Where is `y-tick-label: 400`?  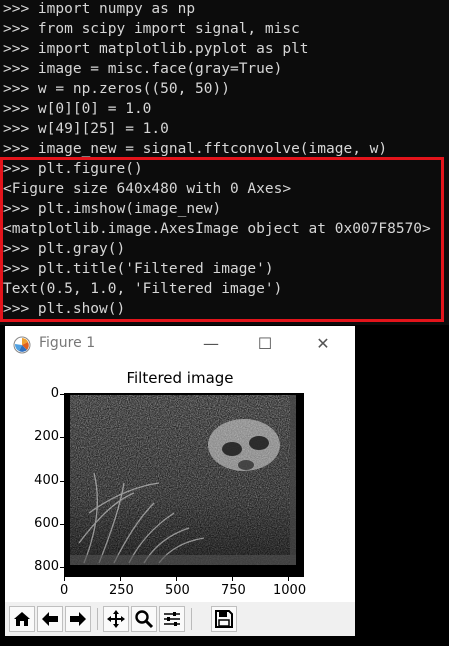 y-tick-label: 400 is located at coordinates (46, 480).